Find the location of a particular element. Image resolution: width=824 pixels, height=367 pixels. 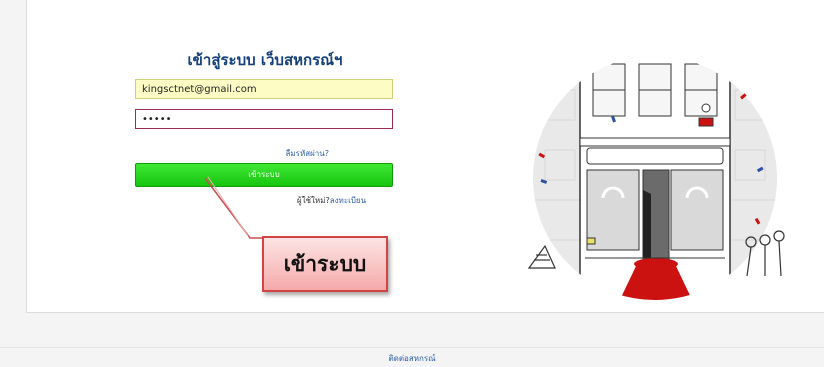

contact-link: ติดต่อสหกรณ์ is located at coordinates (412, 358).